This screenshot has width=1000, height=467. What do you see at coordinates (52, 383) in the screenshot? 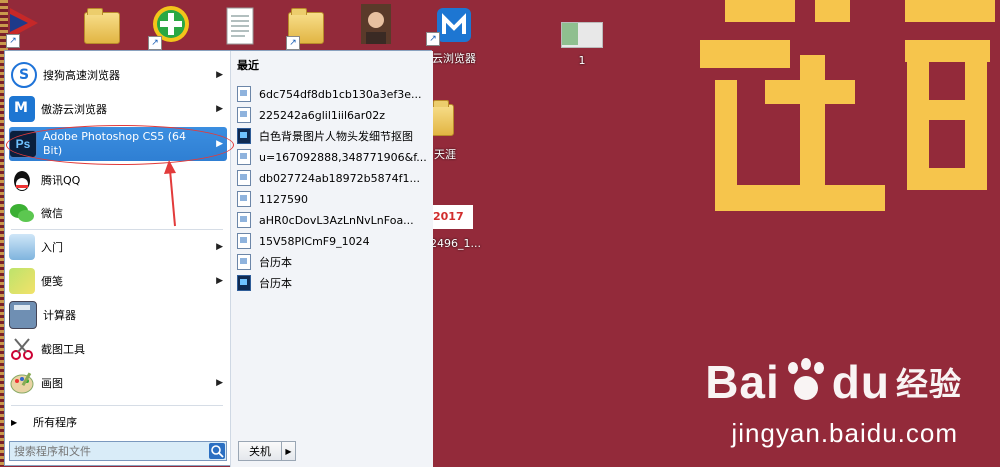
I see `program-label: 画图` at bounding box center [52, 383].